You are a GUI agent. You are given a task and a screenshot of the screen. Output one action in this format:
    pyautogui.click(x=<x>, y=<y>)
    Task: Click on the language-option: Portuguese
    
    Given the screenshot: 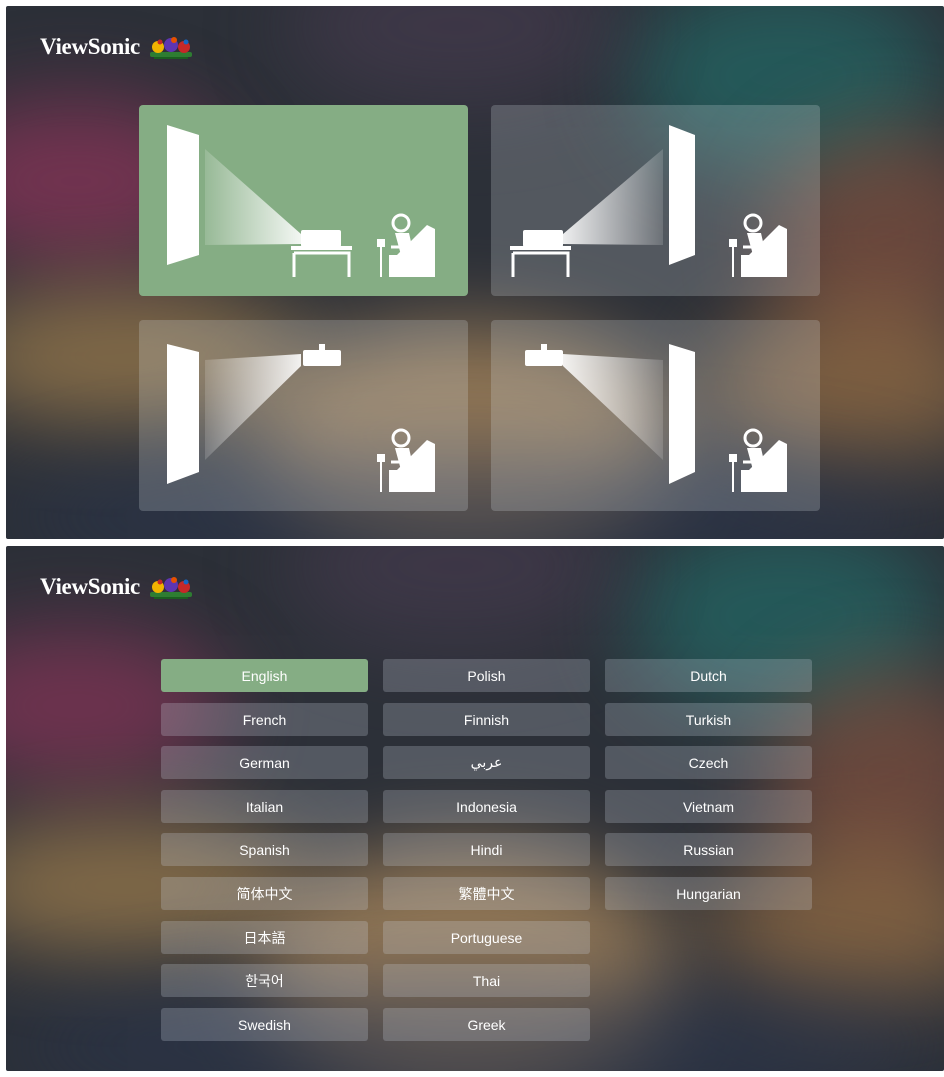 What is the action you would take?
    pyautogui.click(x=486, y=937)
    